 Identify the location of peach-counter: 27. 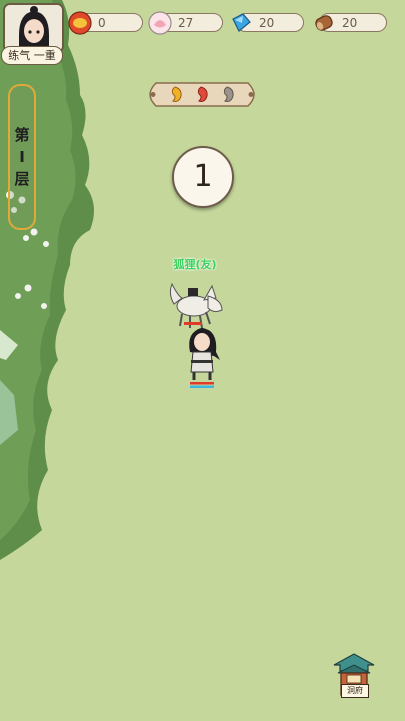
(185, 23).